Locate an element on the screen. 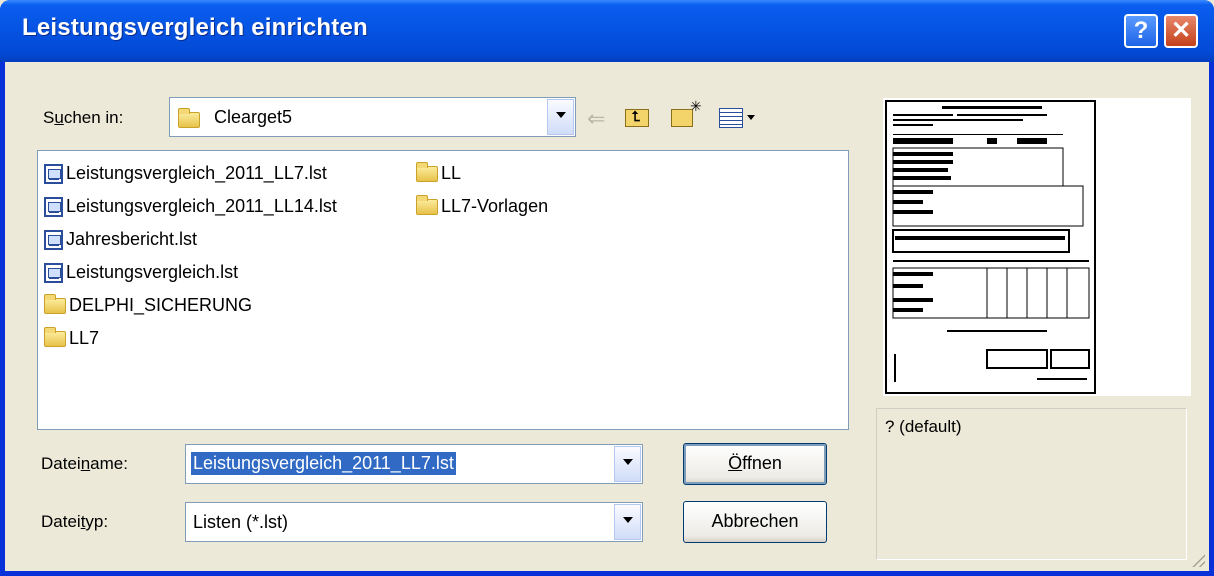 Image resolution: width=1214 pixels, height=576 pixels. list-item: Leistungsvergleich_2011_LL14.lst is located at coordinates (190, 206).